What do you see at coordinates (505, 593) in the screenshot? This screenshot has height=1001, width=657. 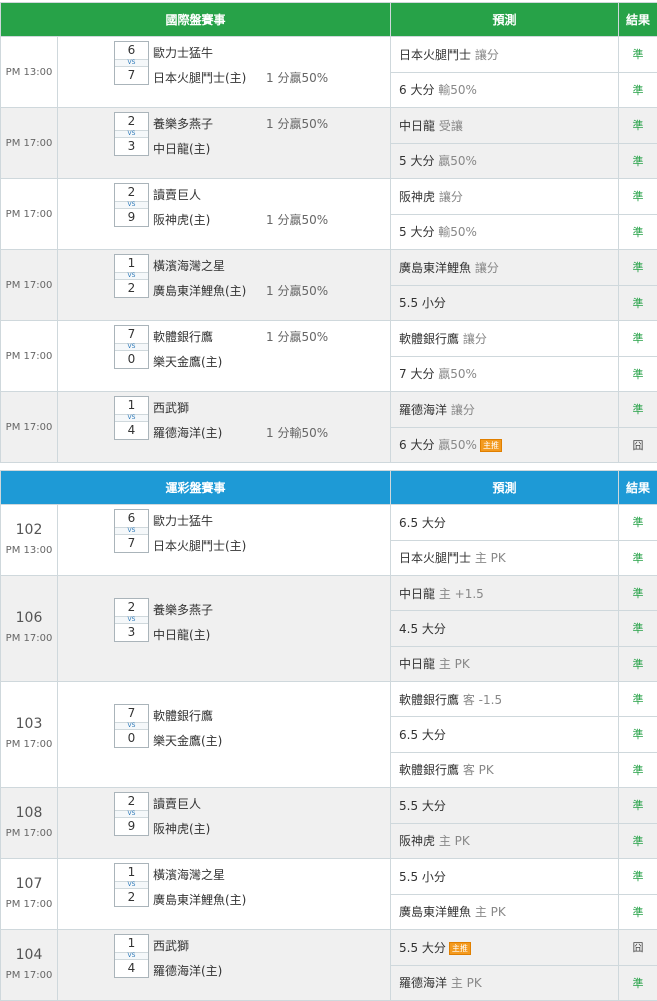 I see `prediction-cell: 中日龍 主 +1.5` at bounding box center [505, 593].